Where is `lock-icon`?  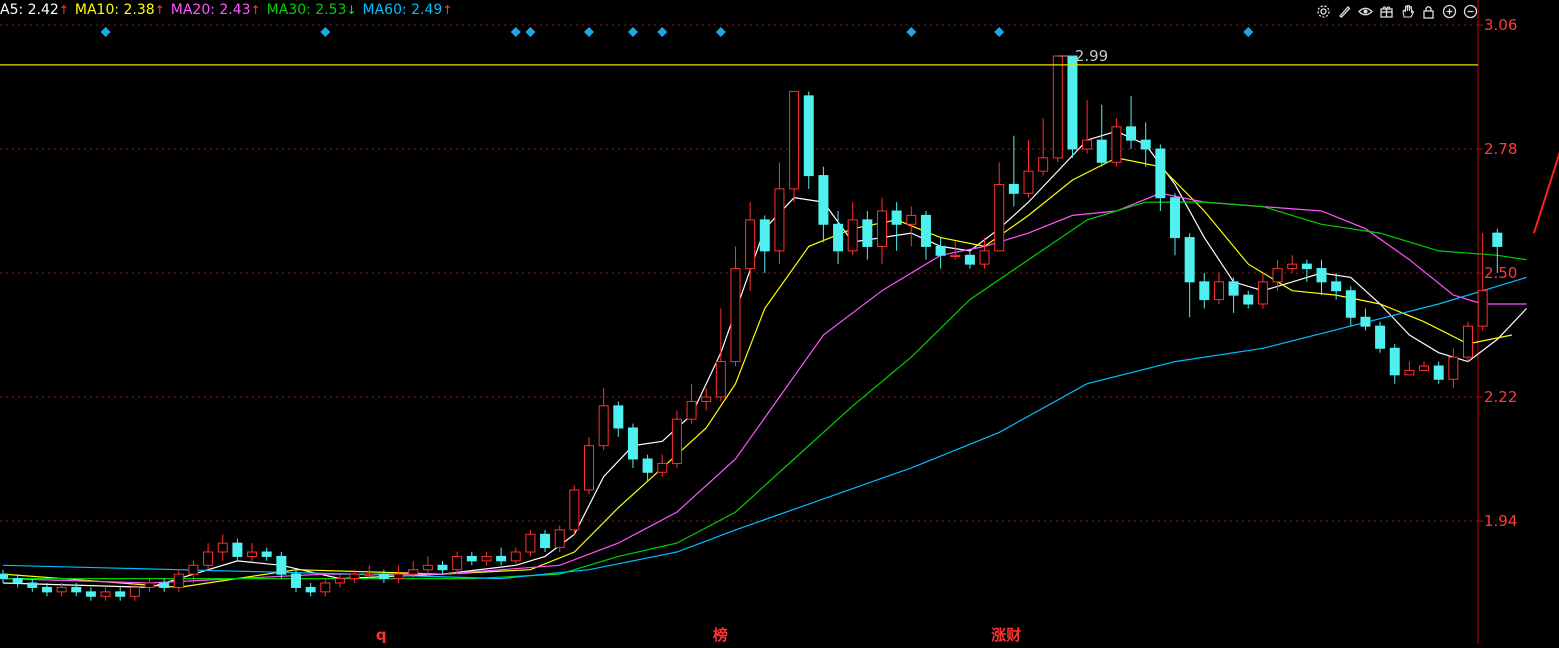 lock-icon is located at coordinates (1428, 11).